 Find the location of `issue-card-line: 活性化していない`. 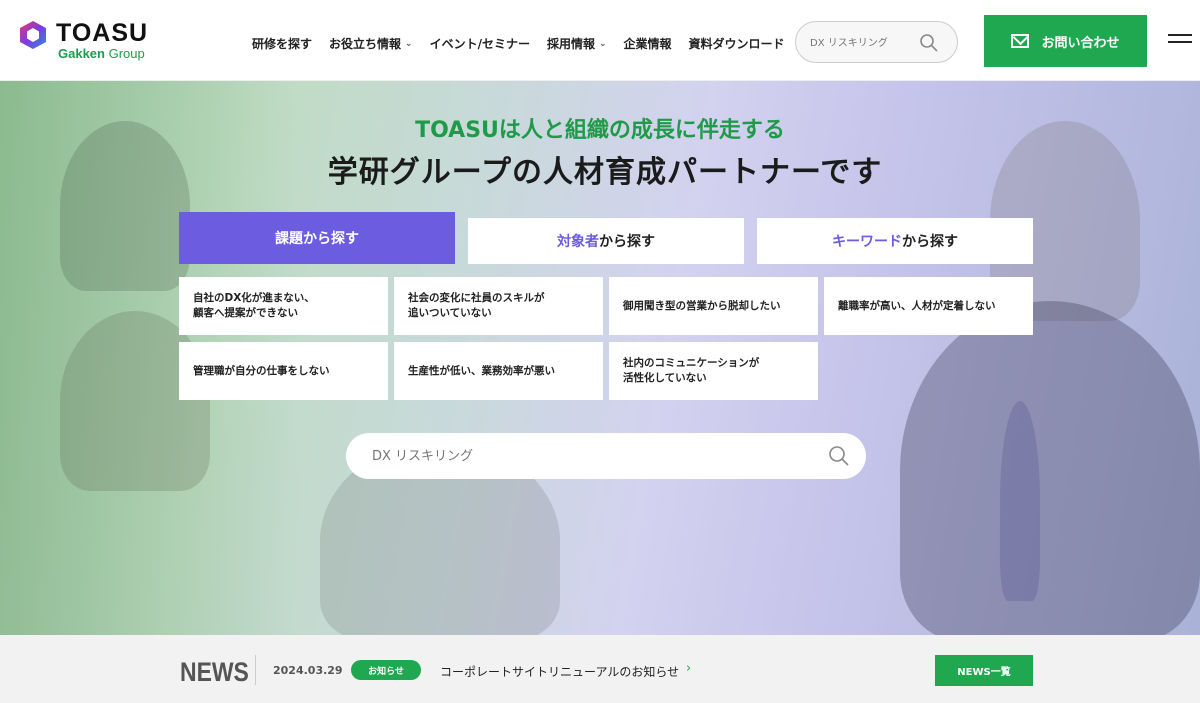

issue-card-line: 活性化していない is located at coordinates (665, 378).